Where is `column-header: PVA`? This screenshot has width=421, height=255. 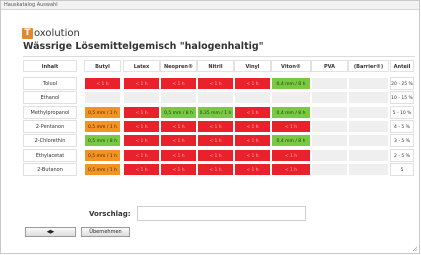 column-header: PVA is located at coordinates (329, 66).